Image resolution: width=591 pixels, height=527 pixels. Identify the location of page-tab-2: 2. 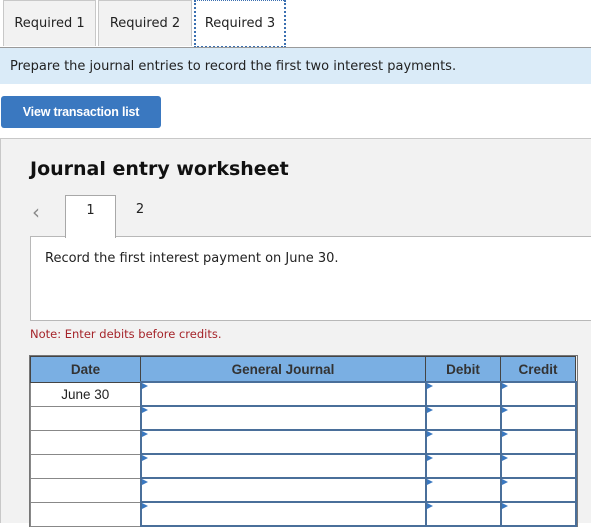
(140, 216).